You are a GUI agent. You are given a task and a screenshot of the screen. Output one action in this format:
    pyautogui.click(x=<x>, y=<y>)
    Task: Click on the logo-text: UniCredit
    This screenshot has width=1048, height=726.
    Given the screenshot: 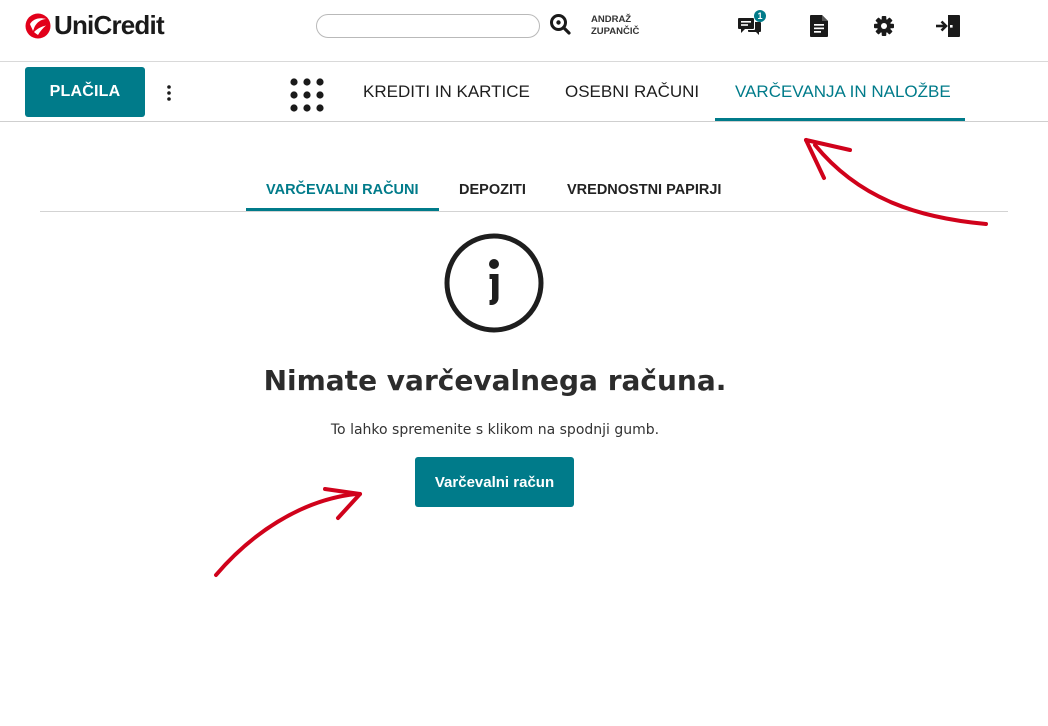 What is the action you would take?
    pyautogui.click(x=109, y=25)
    